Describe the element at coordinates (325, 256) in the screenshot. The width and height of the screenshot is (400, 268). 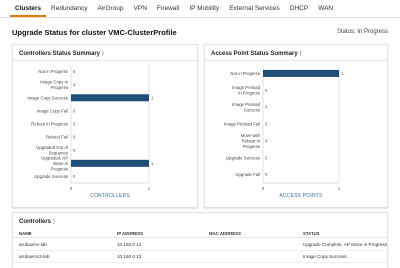
I see `row-status: Image Copy Success` at that location.